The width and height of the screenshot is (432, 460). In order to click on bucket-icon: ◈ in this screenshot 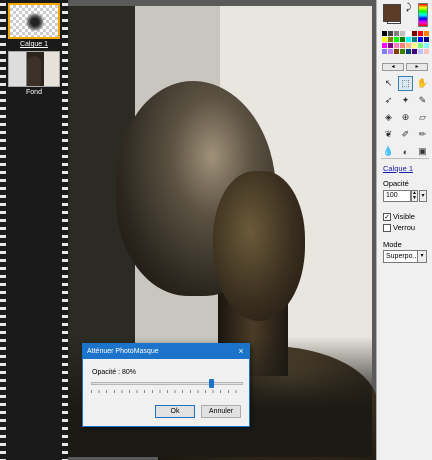, I will do `click(388, 117)`.